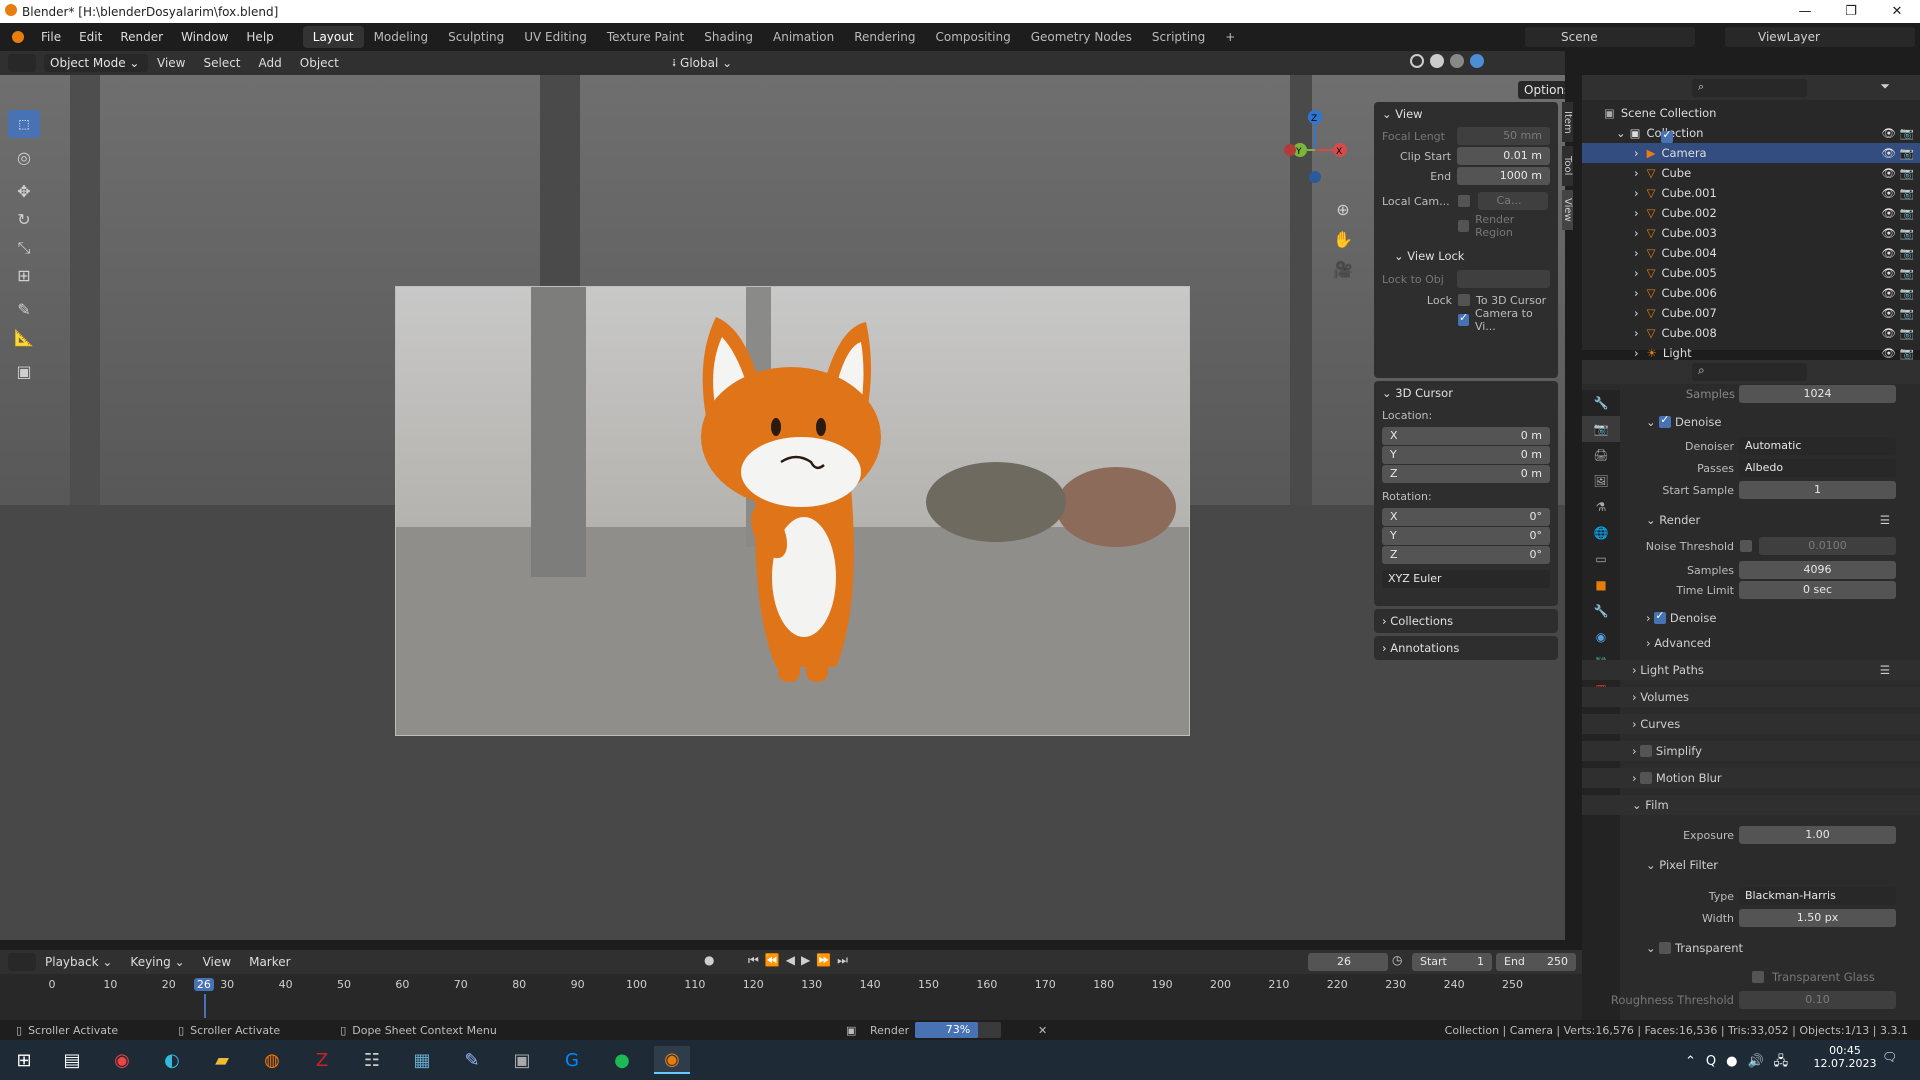 The width and height of the screenshot is (1920, 1080). Describe the element at coordinates (24, 192) in the screenshot. I see `move-icon: ✥` at that location.